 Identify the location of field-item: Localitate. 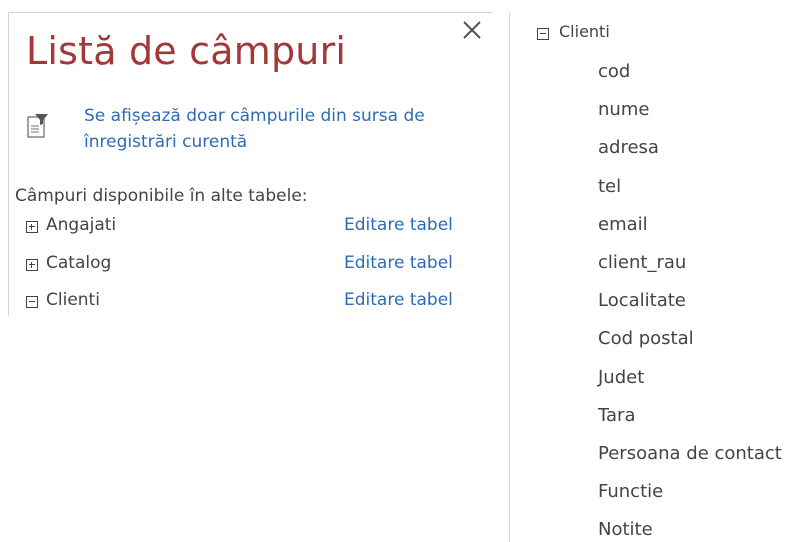
(690, 306).